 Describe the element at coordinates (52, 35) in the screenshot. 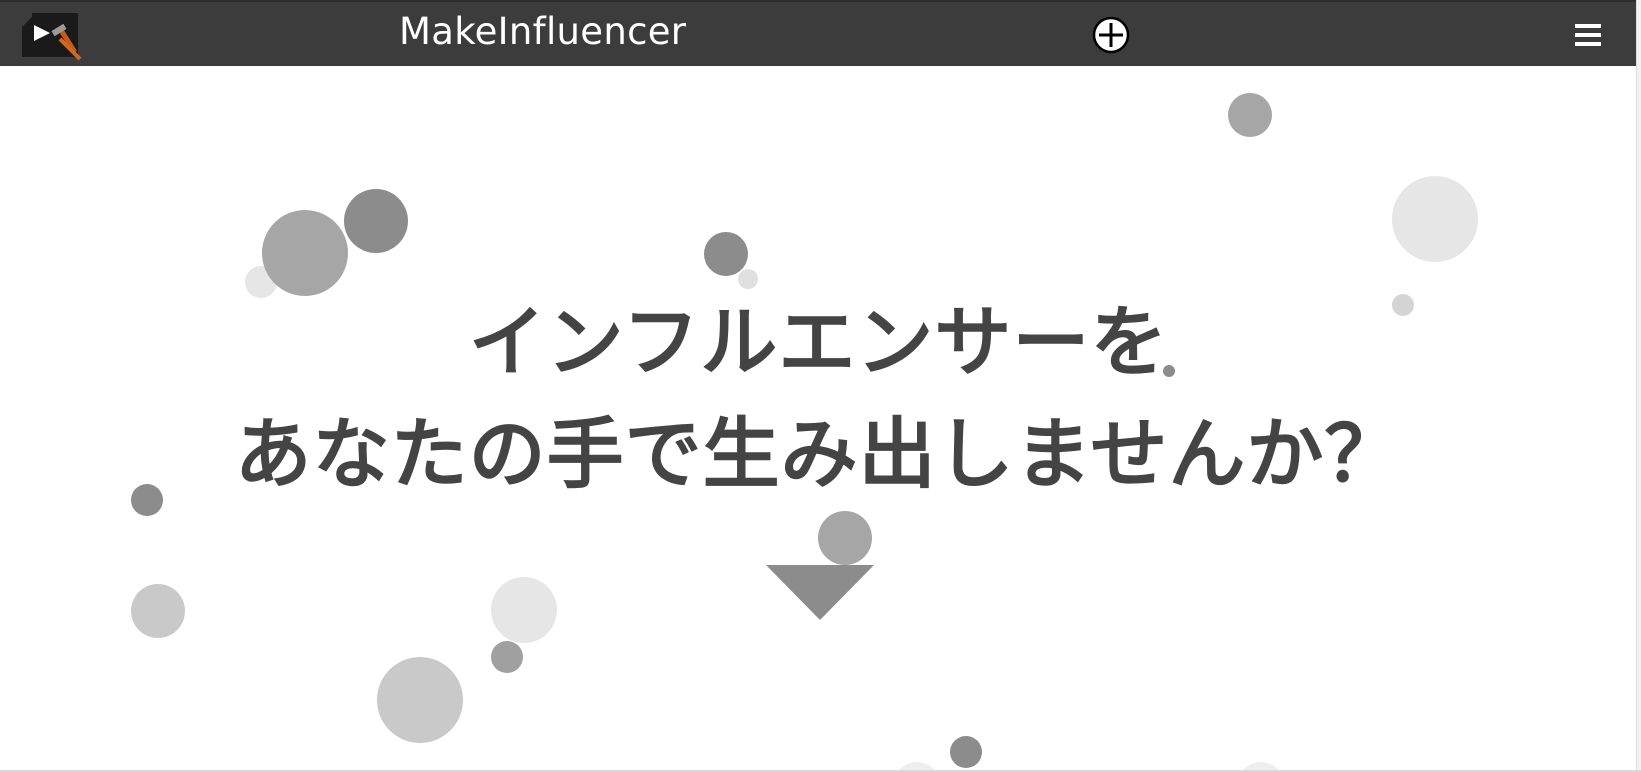

I see `influencer-logo-icon` at that location.